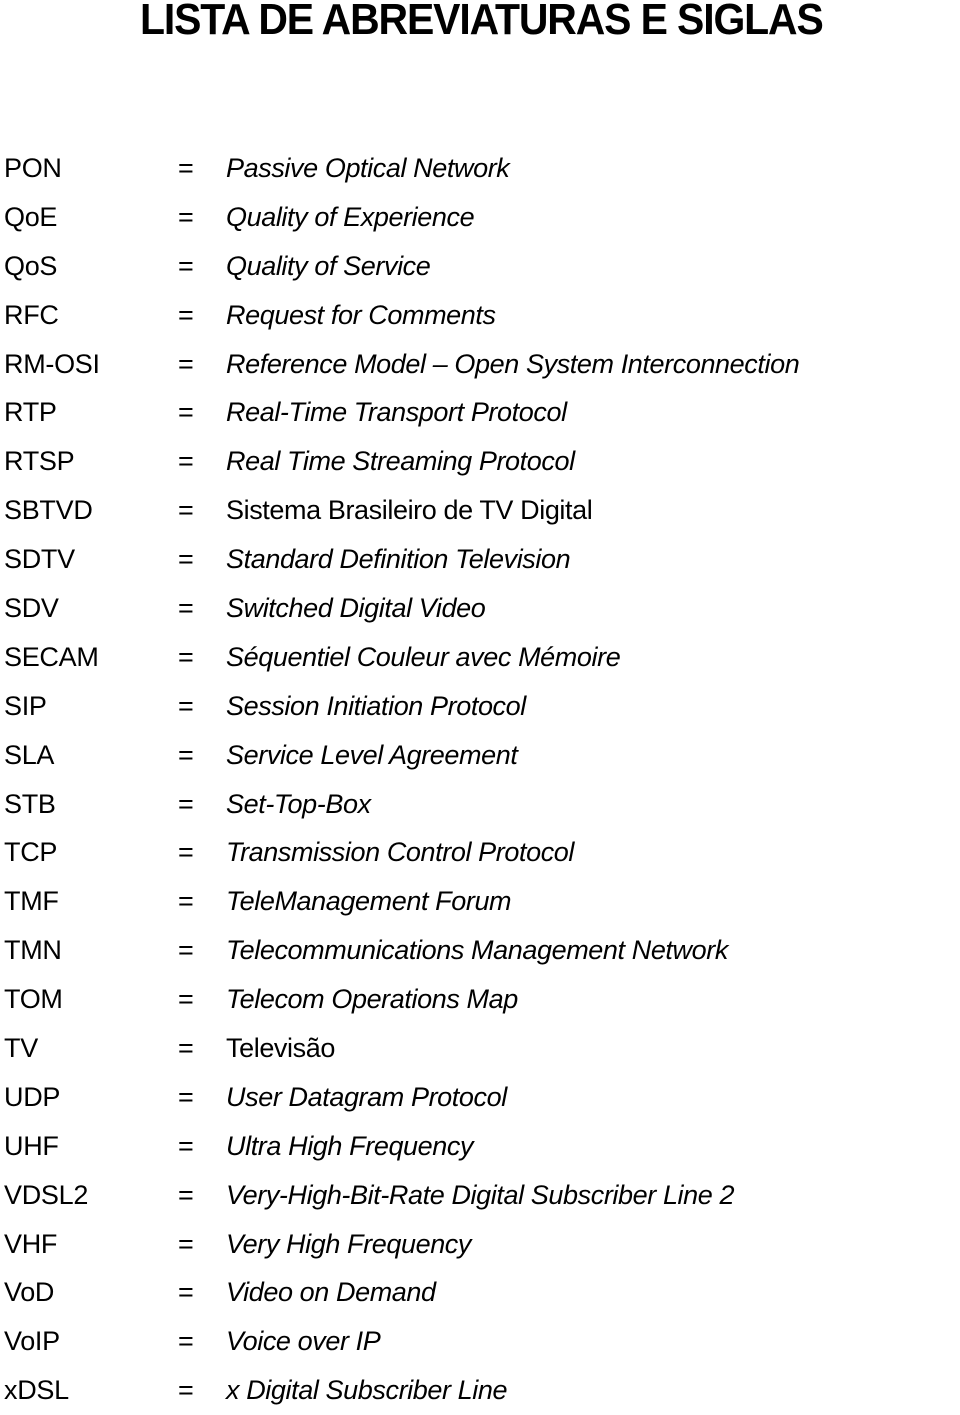 The height and width of the screenshot is (1415, 960). Describe the element at coordinates (32, 1341) in the screenshot. I see `abbreviation: VoIP` at that location.